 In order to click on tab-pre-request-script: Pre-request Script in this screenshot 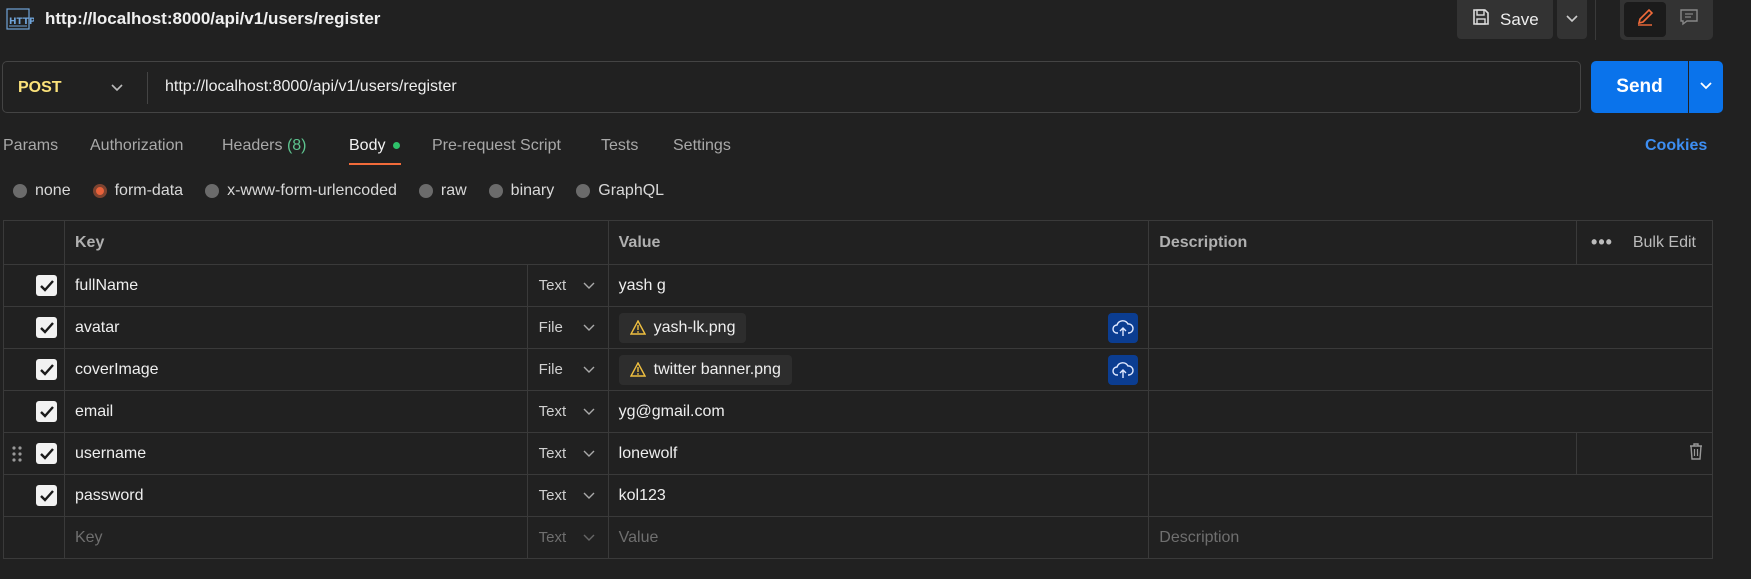, I will do `click(496, 146)`.